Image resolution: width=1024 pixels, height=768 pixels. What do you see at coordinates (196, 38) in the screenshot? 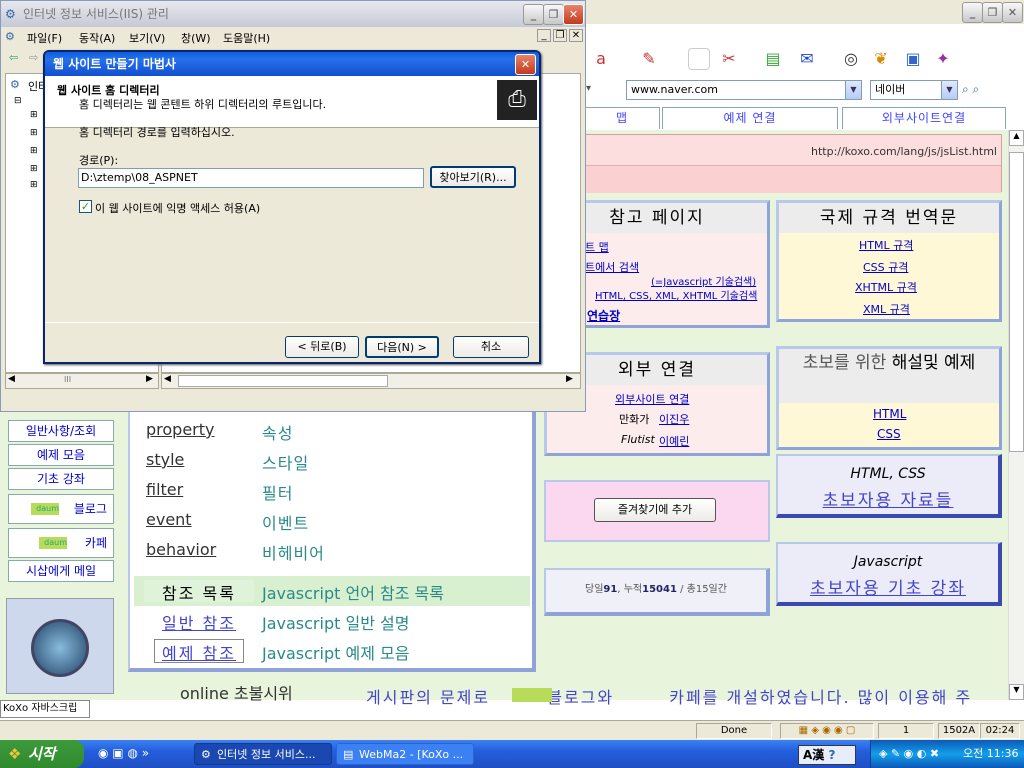
I see `menu-window: 창(W)` at bounding box center [196, 38].